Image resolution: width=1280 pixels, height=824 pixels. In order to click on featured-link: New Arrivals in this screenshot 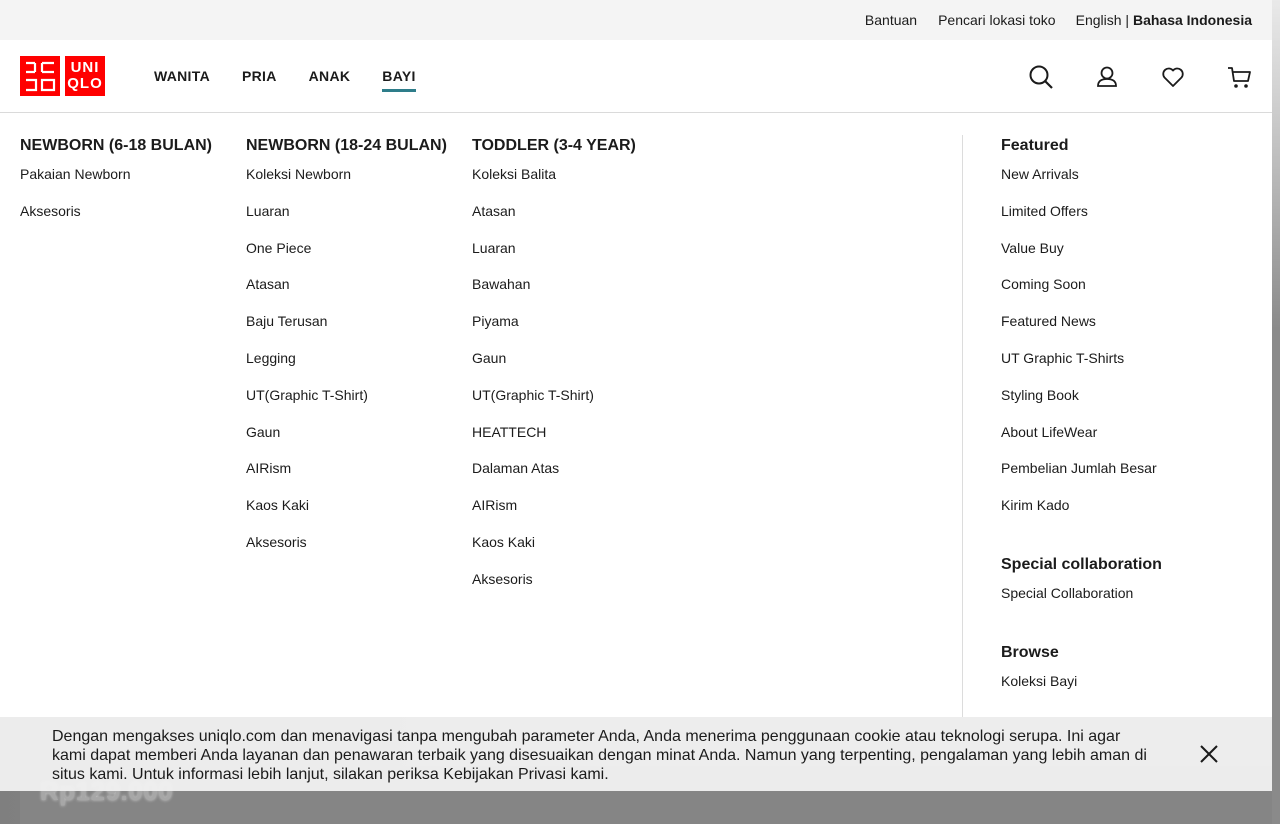, I will do `click(1081, 184)`.